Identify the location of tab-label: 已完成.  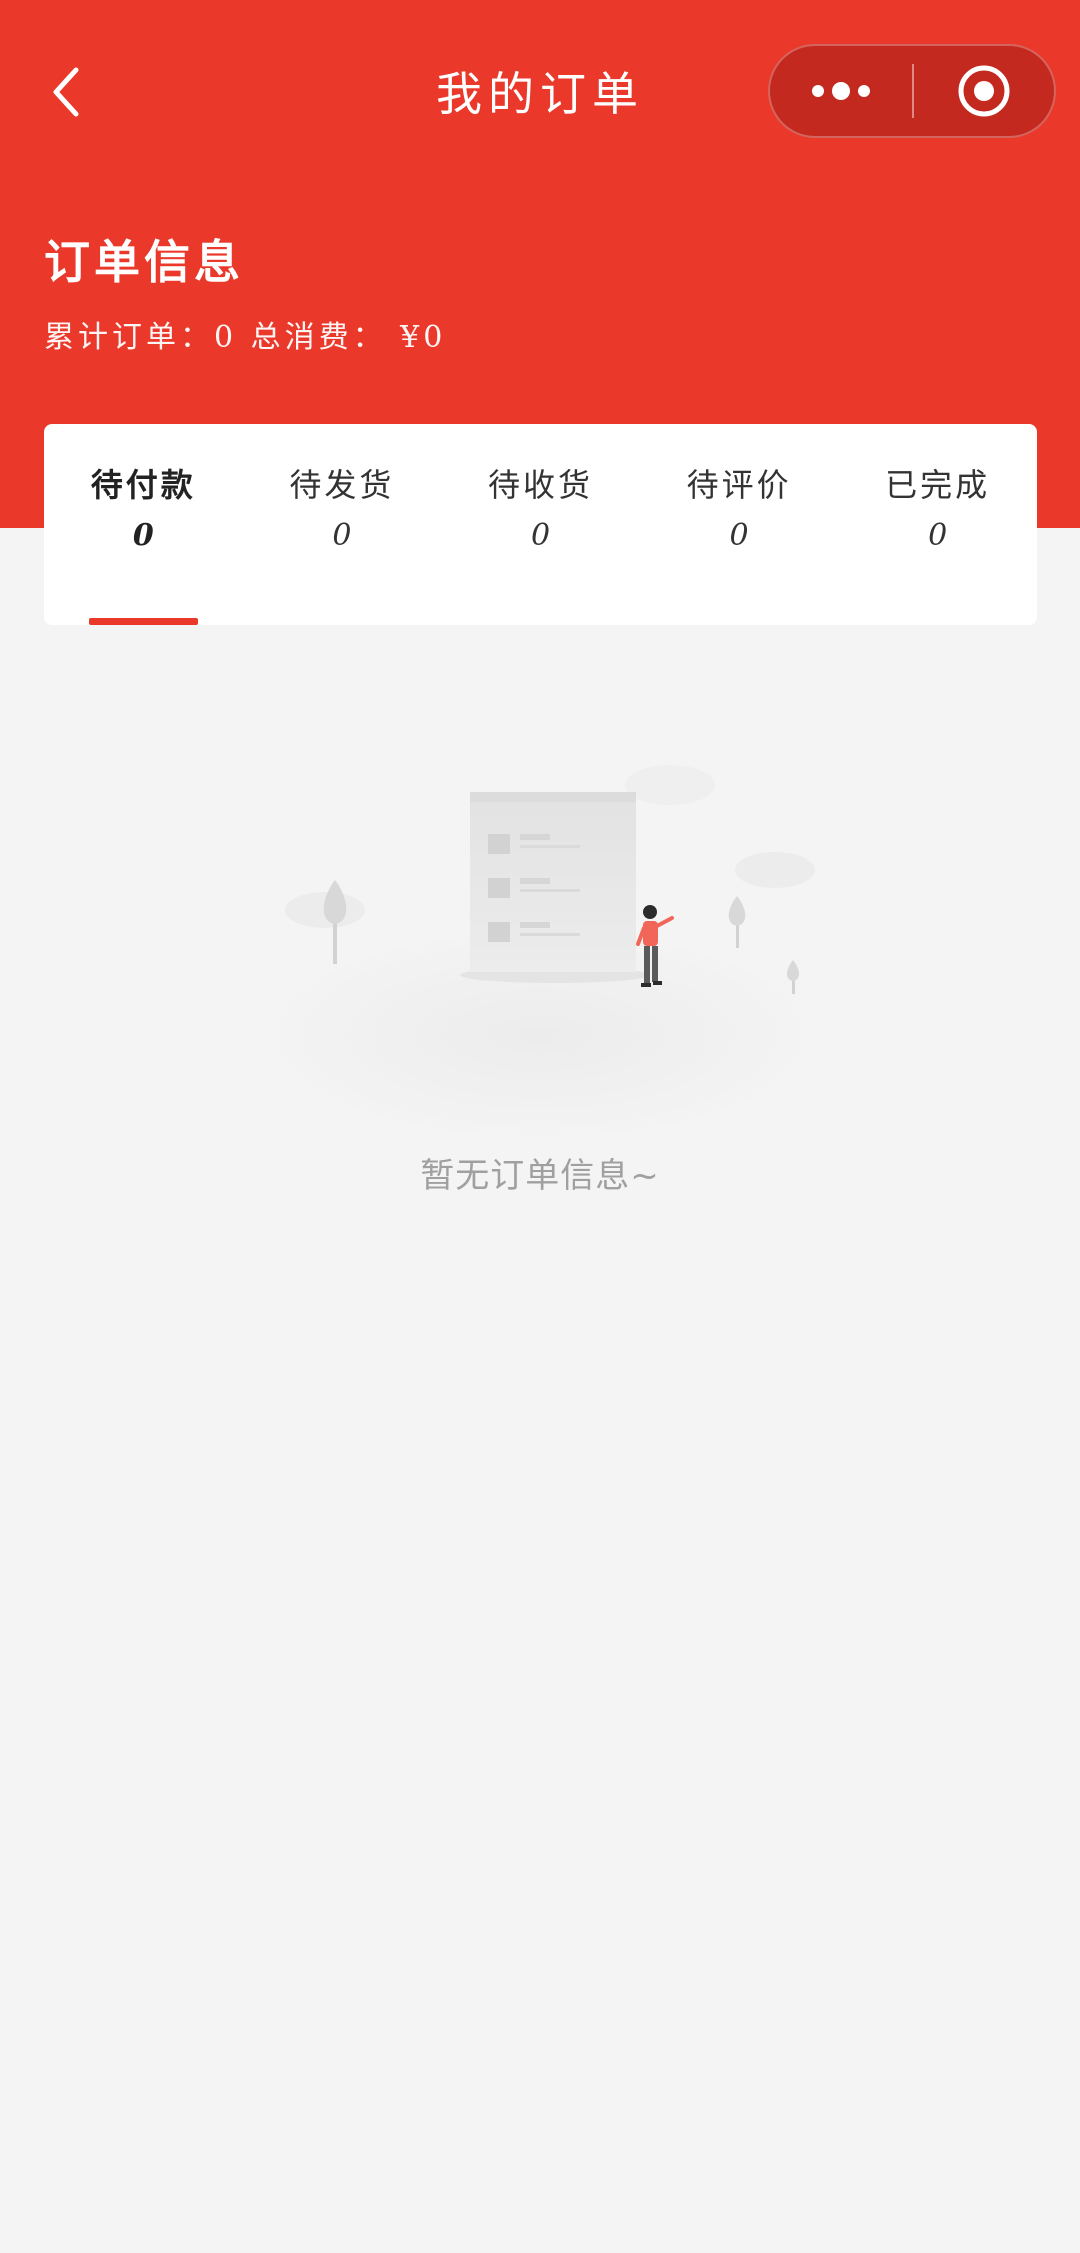
(938, 485).